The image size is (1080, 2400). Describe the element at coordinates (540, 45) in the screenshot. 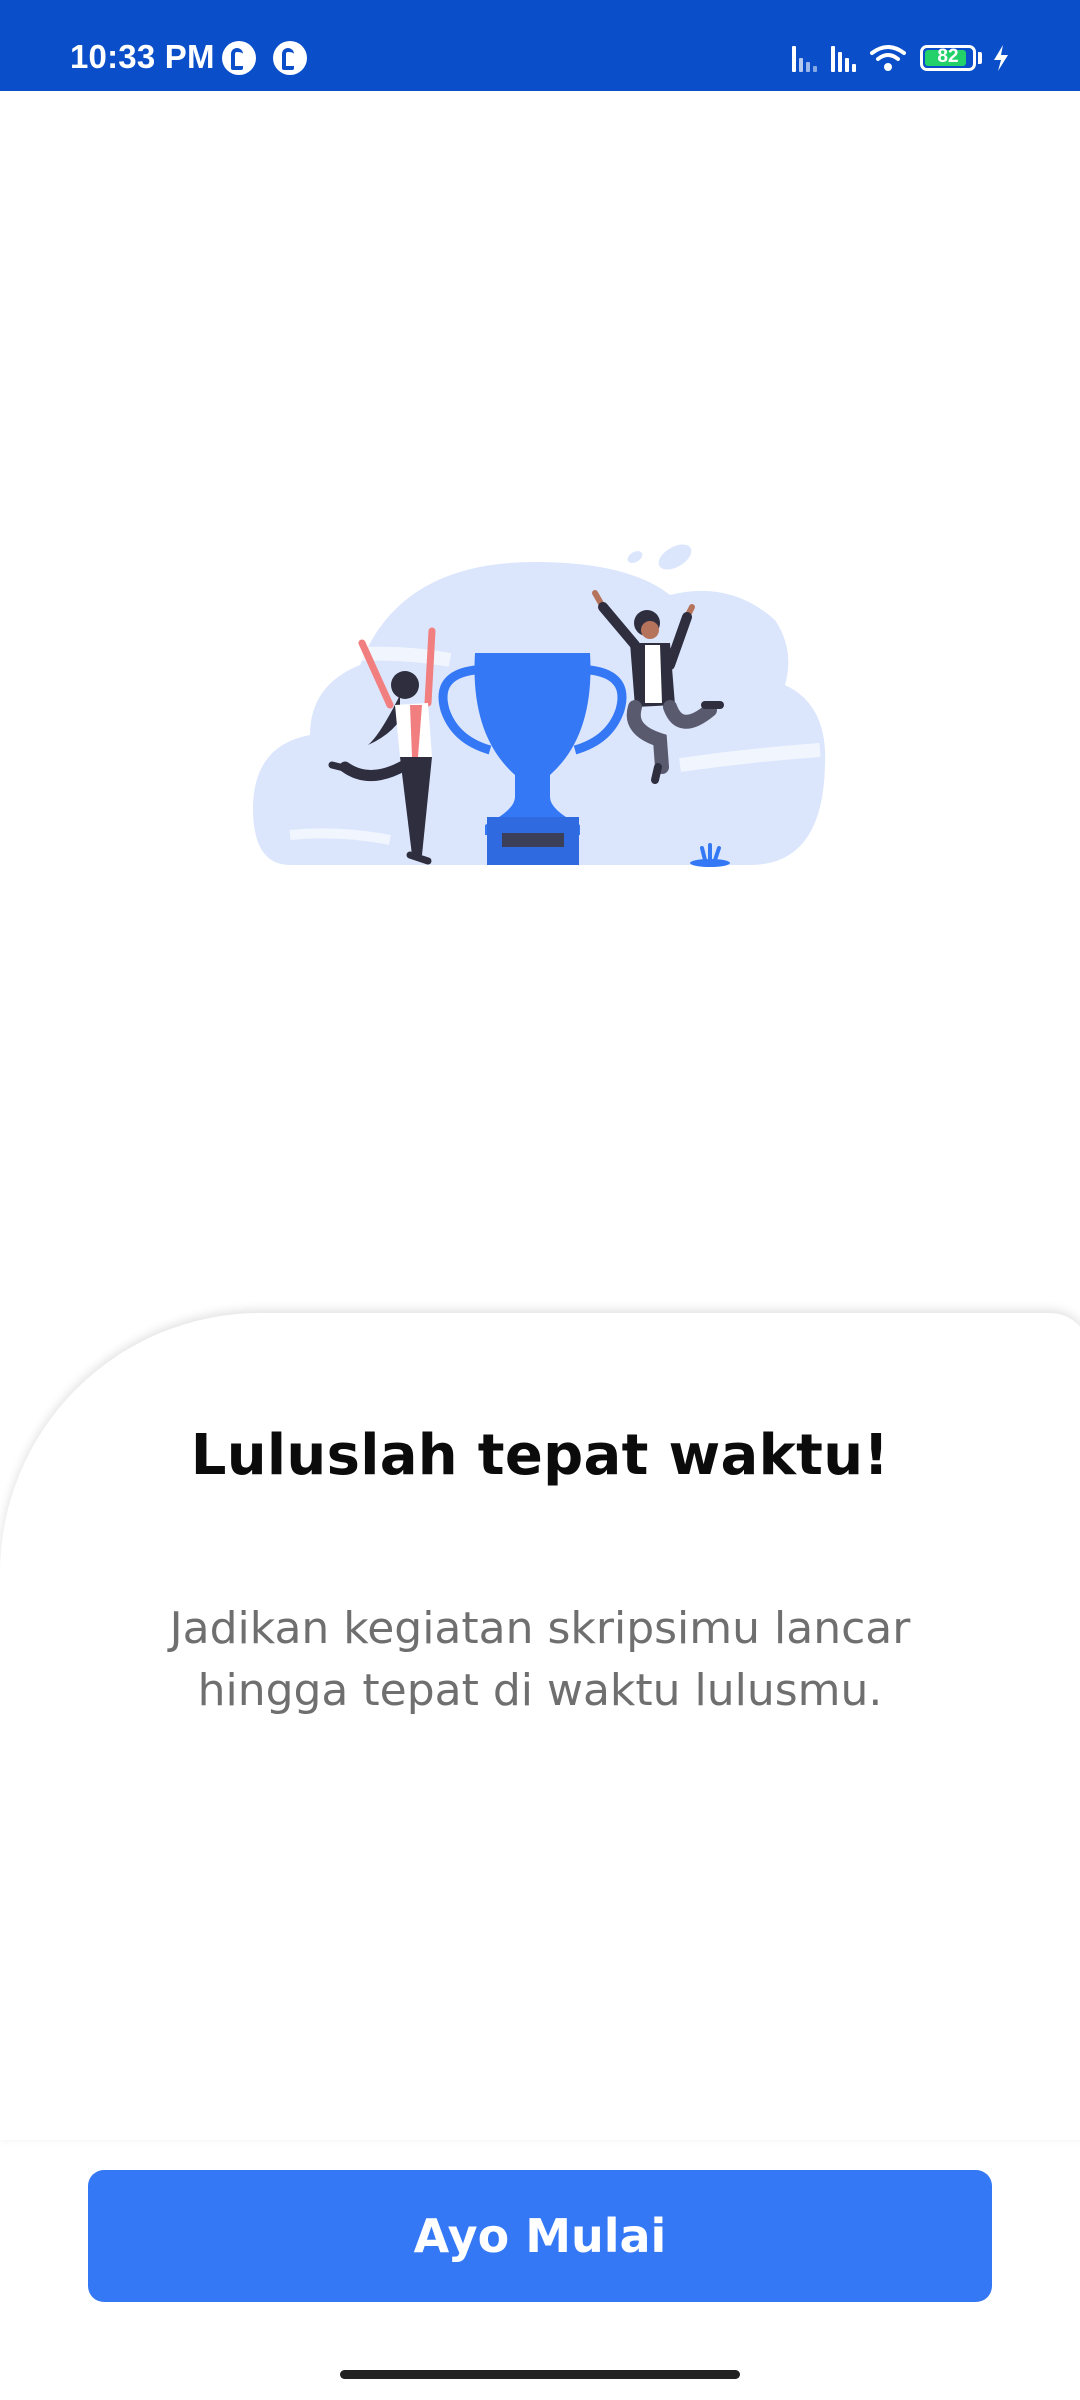

I see `status-bar: 10:33 PM 82` at that location.